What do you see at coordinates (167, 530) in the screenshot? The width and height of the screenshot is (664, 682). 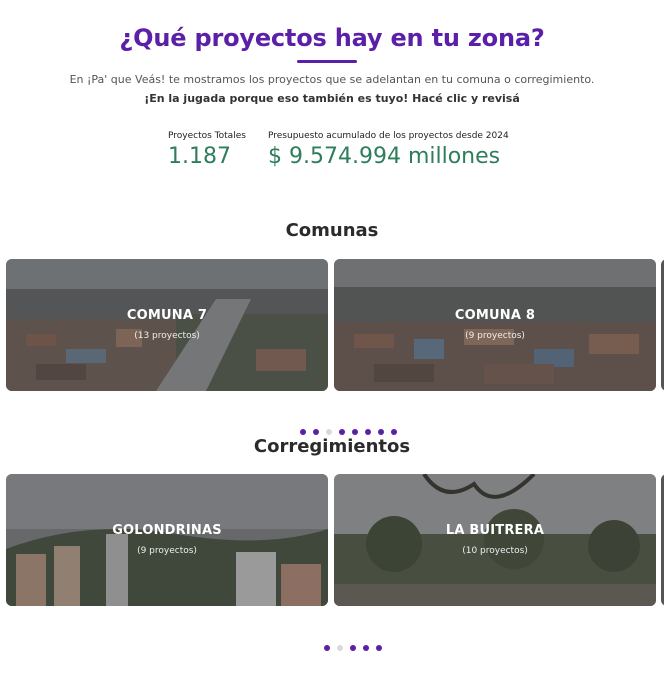 I see `corregimiento-name: GOLONDRINAS` at bounding box center [167, 530].